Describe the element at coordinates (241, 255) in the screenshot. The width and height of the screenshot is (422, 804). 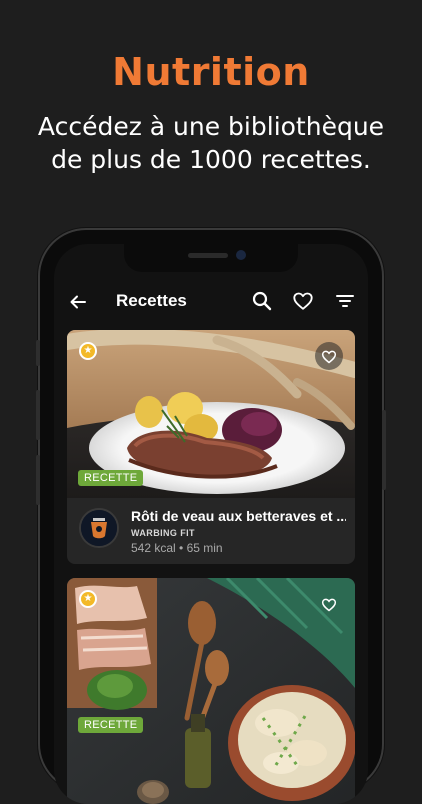
I see `front-camera` at that location.